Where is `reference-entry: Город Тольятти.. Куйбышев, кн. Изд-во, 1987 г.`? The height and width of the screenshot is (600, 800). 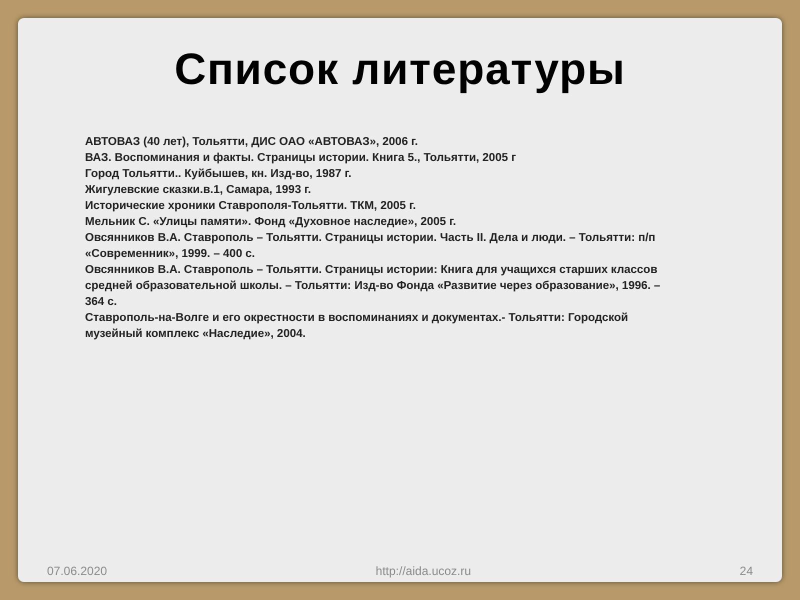
reference-entry: Город Тольятти.. Куйбышев, кн. Изд-во, 1987 г. is located at coordinates (218, 174).